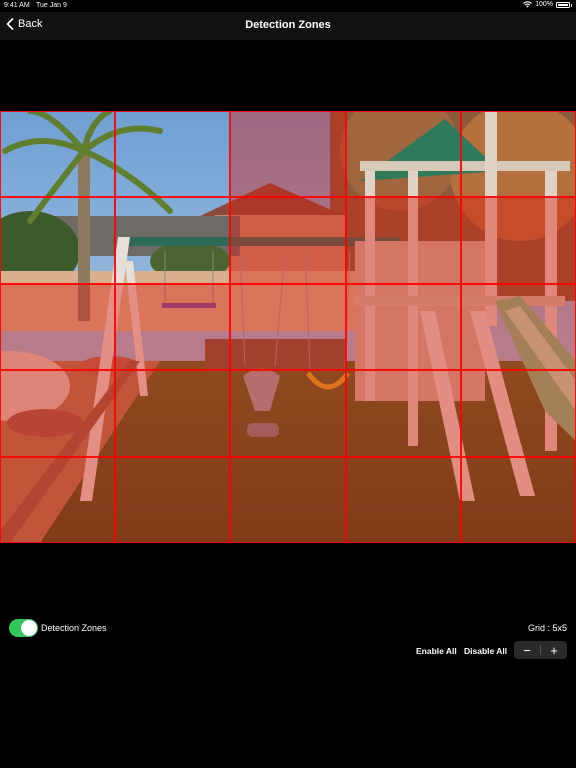 The image size is (576, 768). What do you see at coordinates (436, 651) in the screenshot?
I see `enable-all-button: Enable All` at bounding box center [436, 651].